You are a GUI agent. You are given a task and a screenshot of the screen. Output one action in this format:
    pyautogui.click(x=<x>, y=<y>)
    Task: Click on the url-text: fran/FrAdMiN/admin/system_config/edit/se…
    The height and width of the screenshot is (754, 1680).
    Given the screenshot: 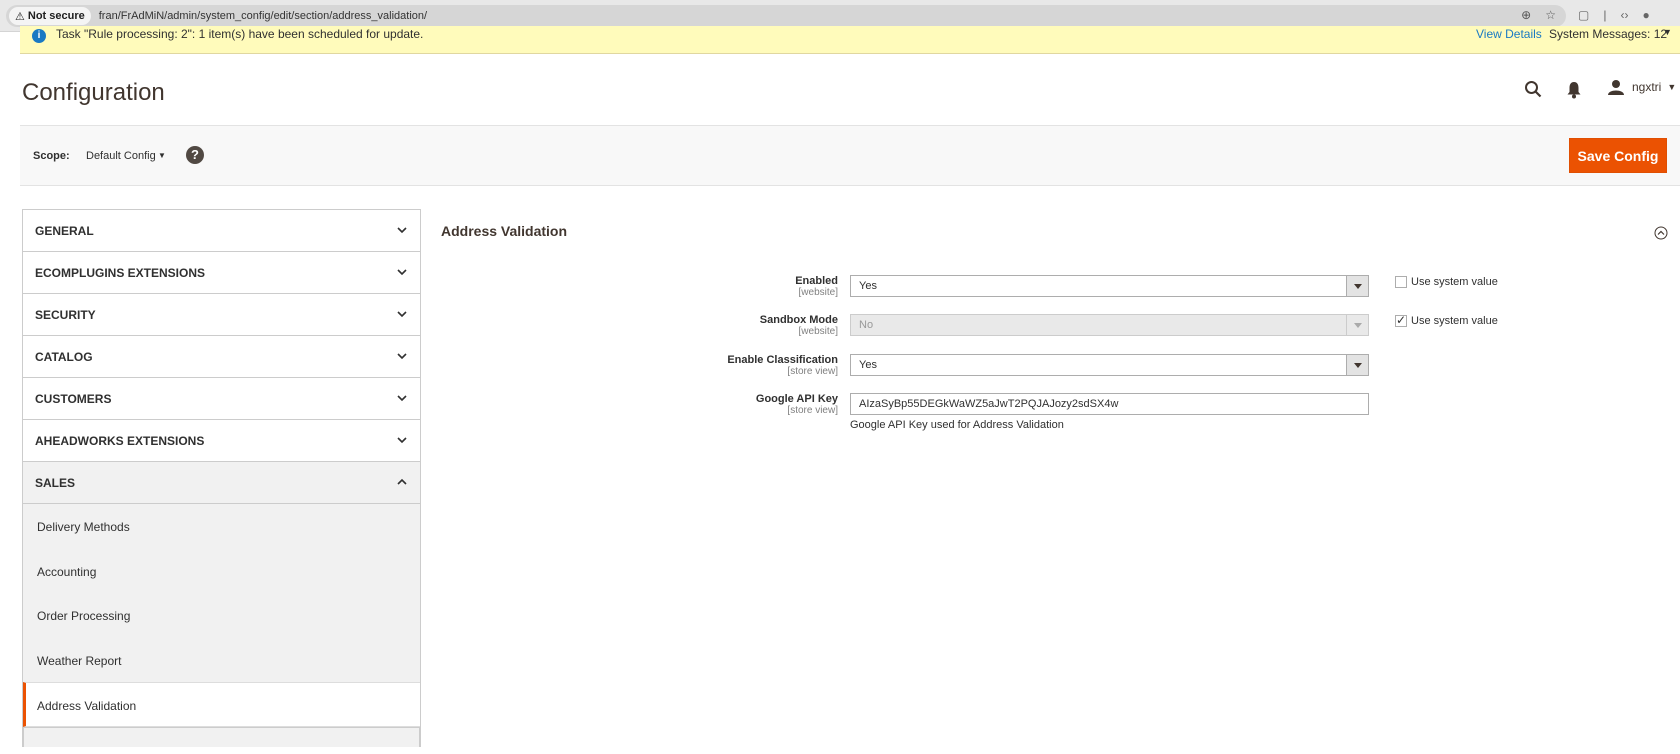 What is the action you would take?
    pyautogui.click(x=263, y=16)
    